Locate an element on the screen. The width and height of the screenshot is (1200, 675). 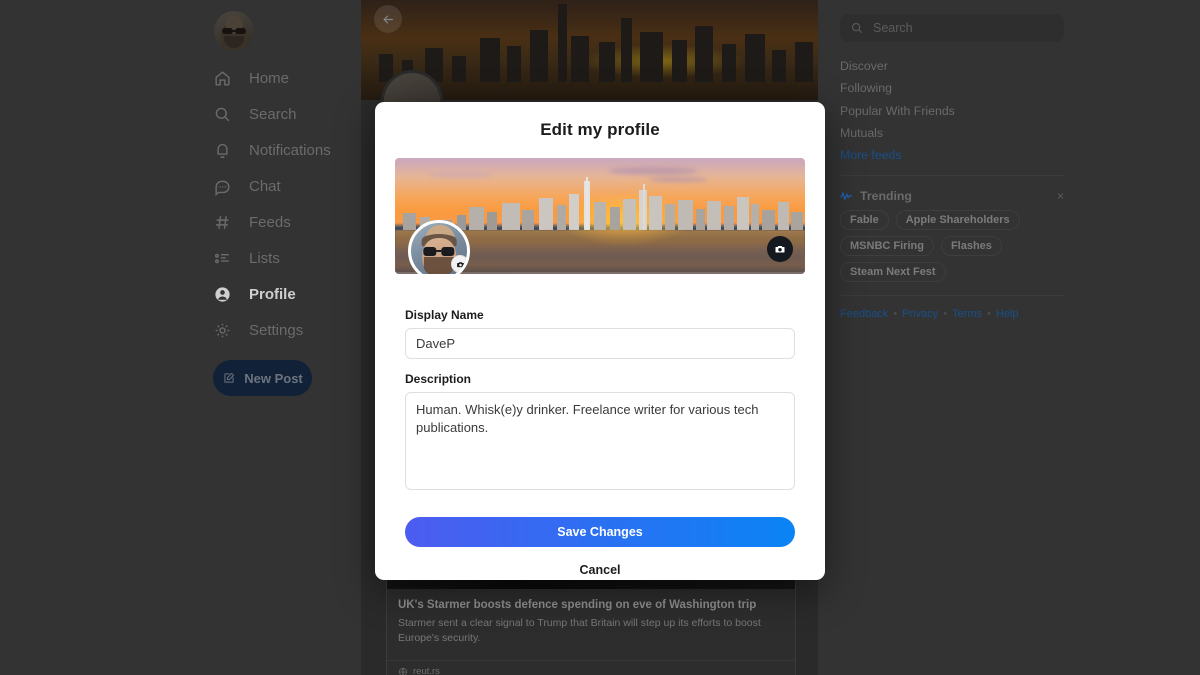
pulse-icon is located at coordinates (846, 196).